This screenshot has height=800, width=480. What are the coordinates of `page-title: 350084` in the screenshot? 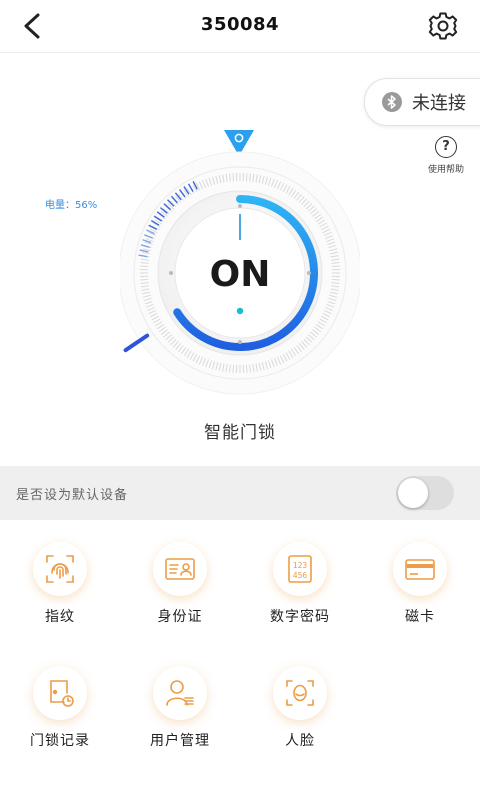 It's located at (240, 24).